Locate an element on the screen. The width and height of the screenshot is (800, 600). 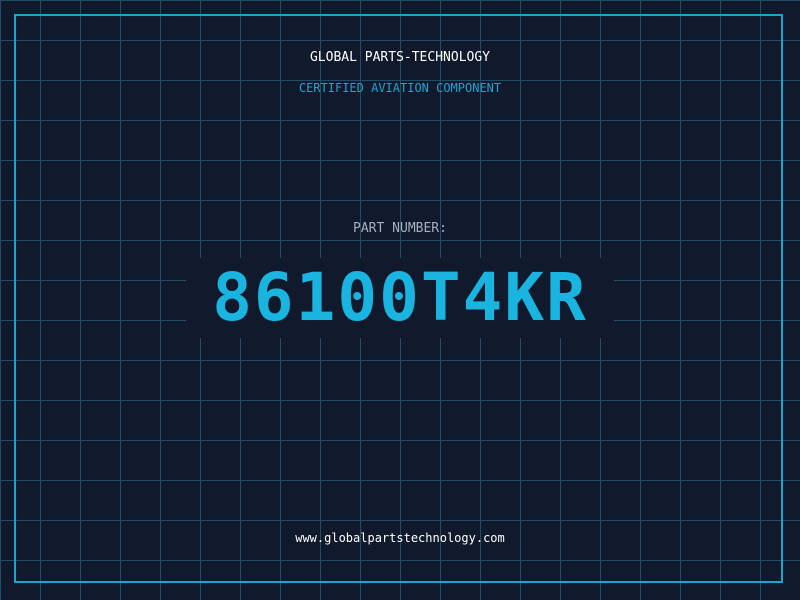
part-number-value: 86100T4KR is located at coordinates (400, 297).